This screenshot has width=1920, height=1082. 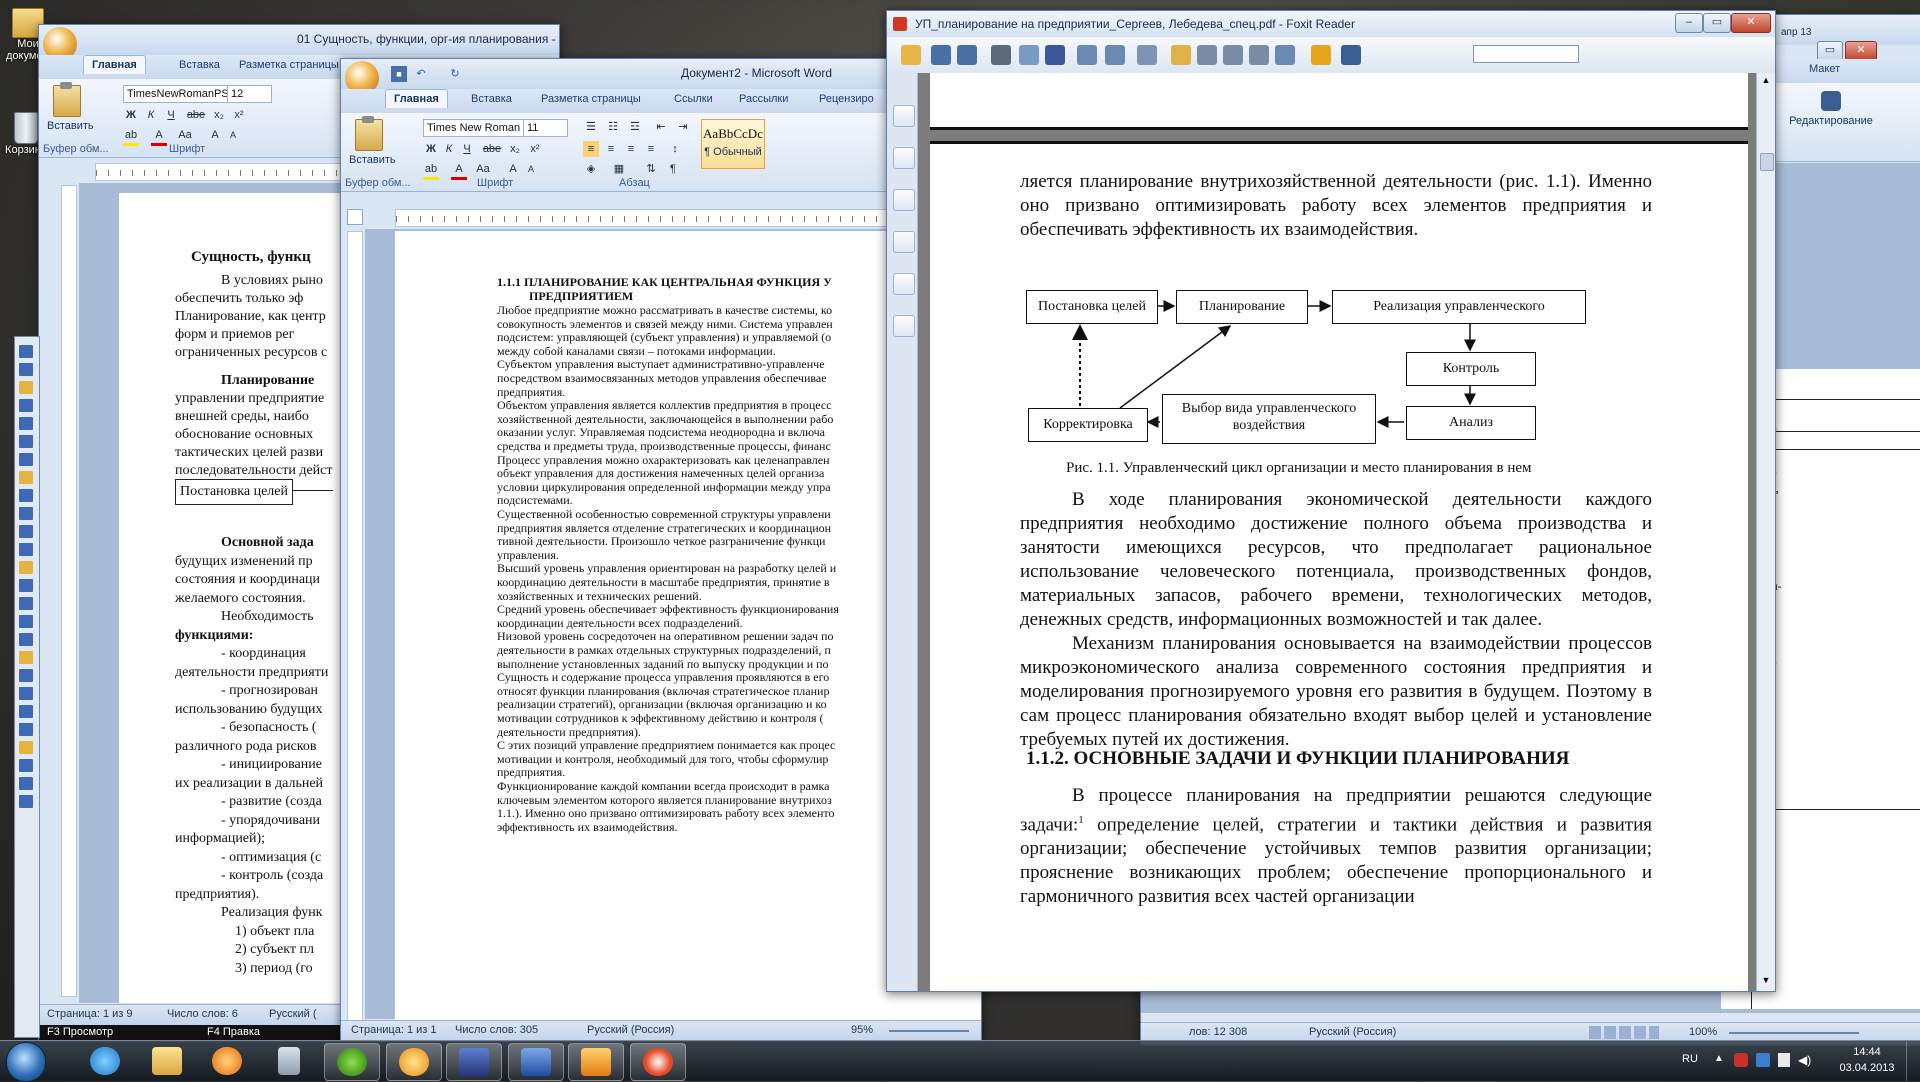 I want to click on vertical-ruler, so click(x=69, y=591).